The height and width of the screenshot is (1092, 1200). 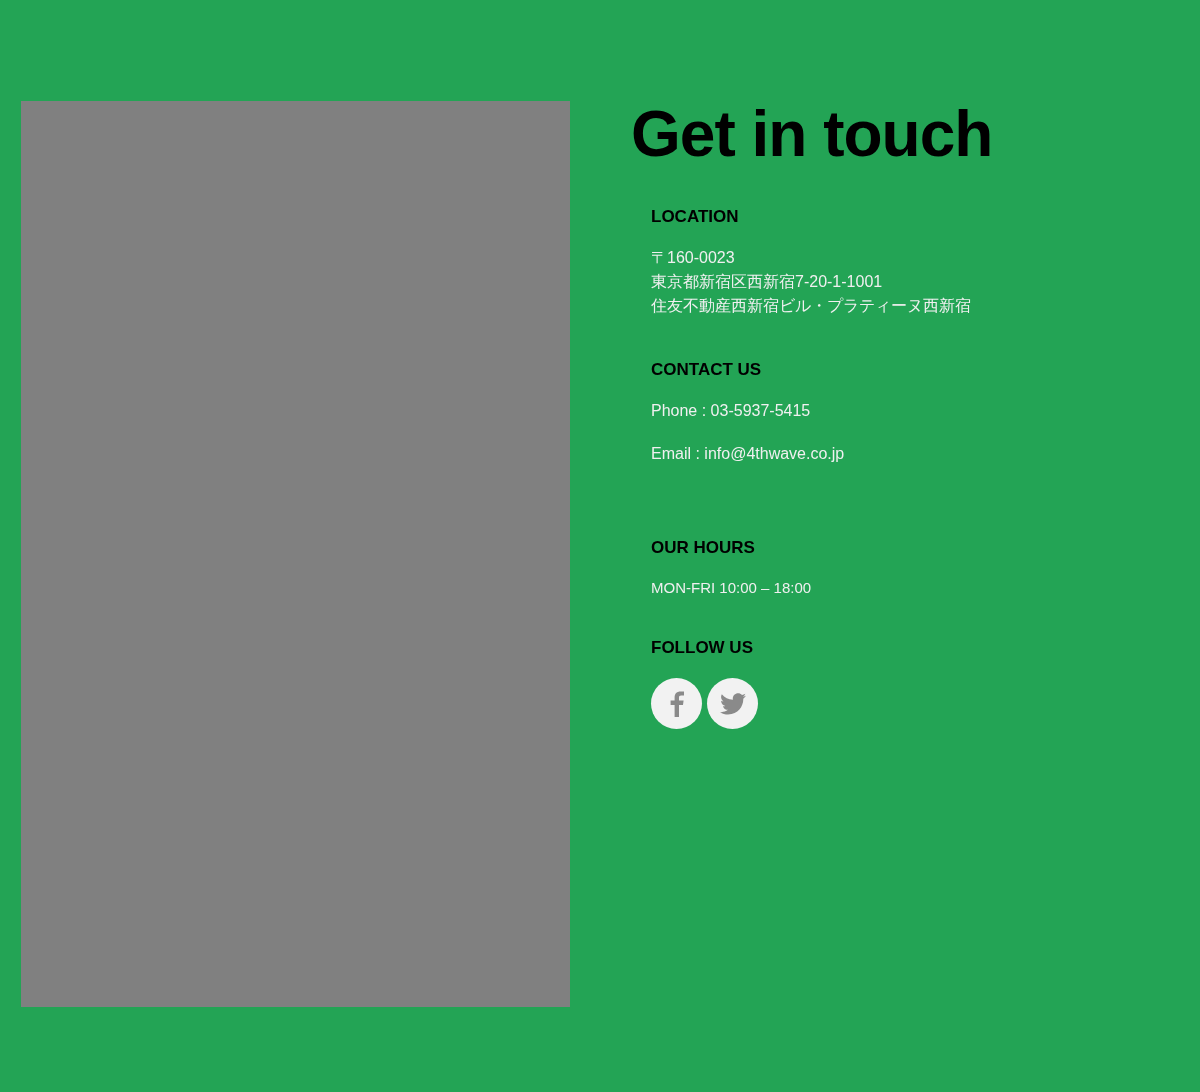 What do you see at coordinates (748, 454) in the screenshot?
I see `contact-line: Email : info@4thwave.co.jp` at bounding box center [748, 454].